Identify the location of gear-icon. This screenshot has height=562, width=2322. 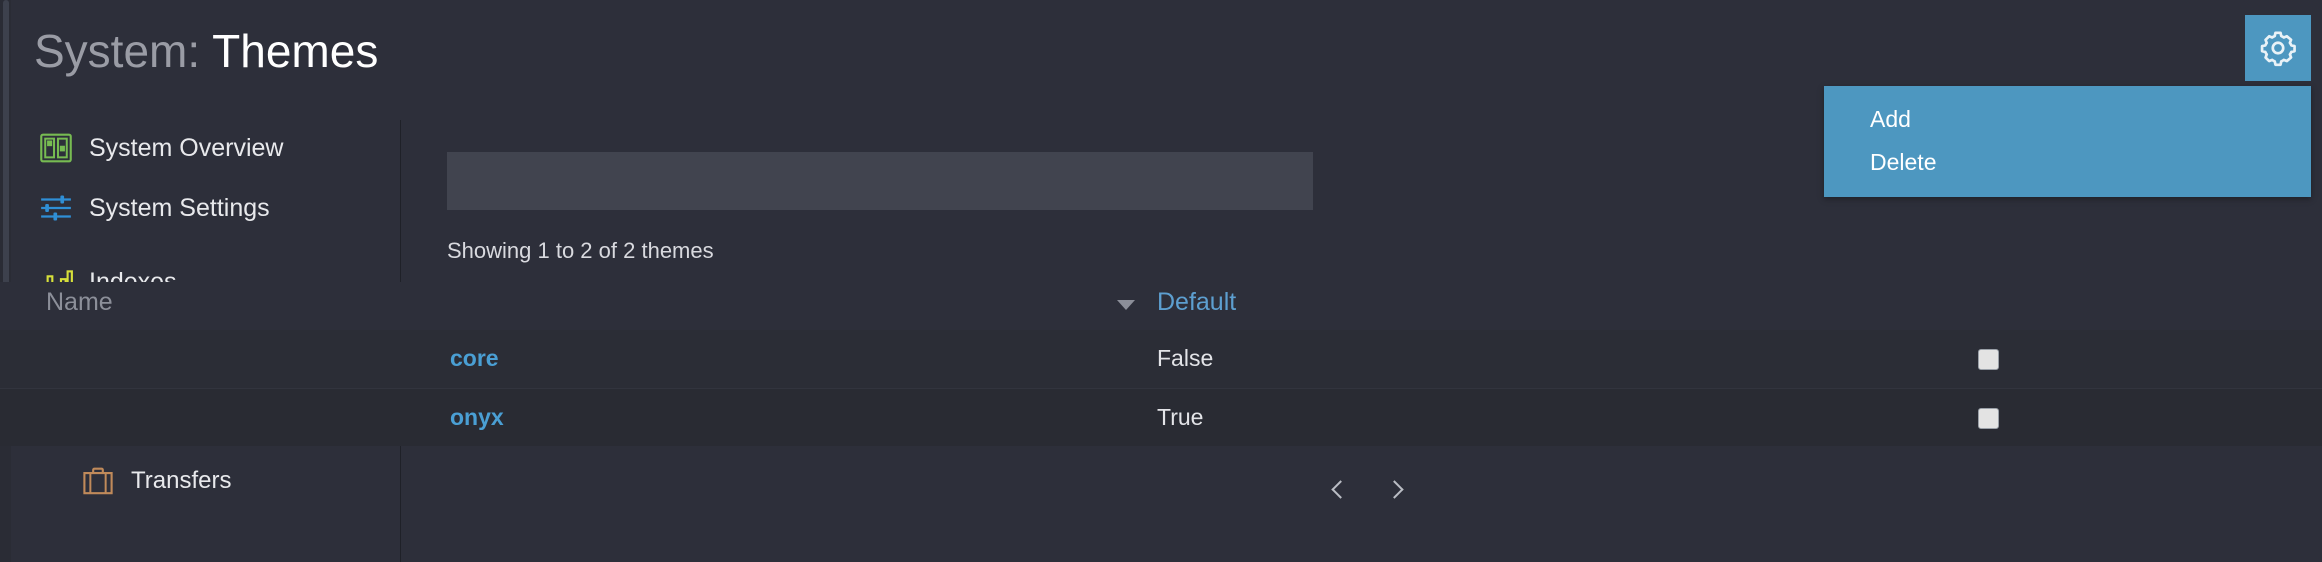
(2278, 49).